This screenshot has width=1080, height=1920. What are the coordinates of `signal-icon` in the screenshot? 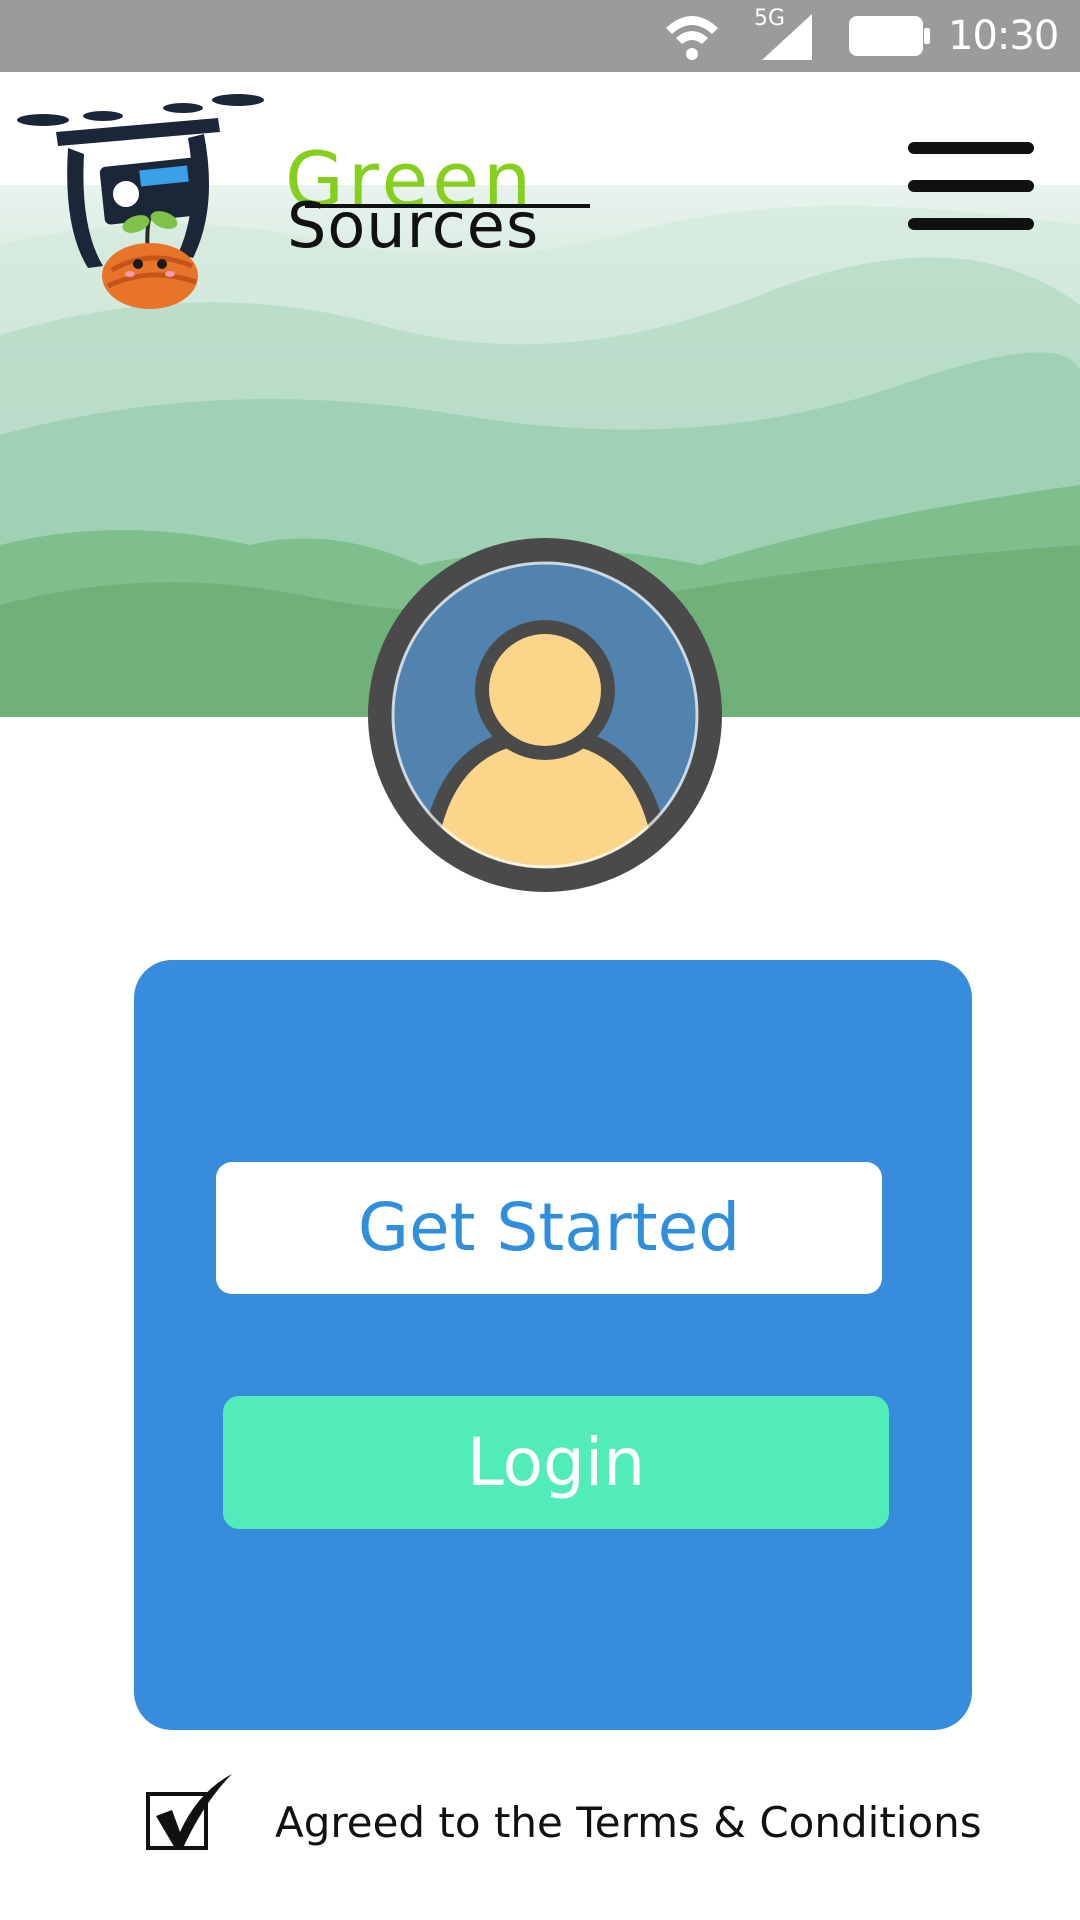 It's located at (787, 37).